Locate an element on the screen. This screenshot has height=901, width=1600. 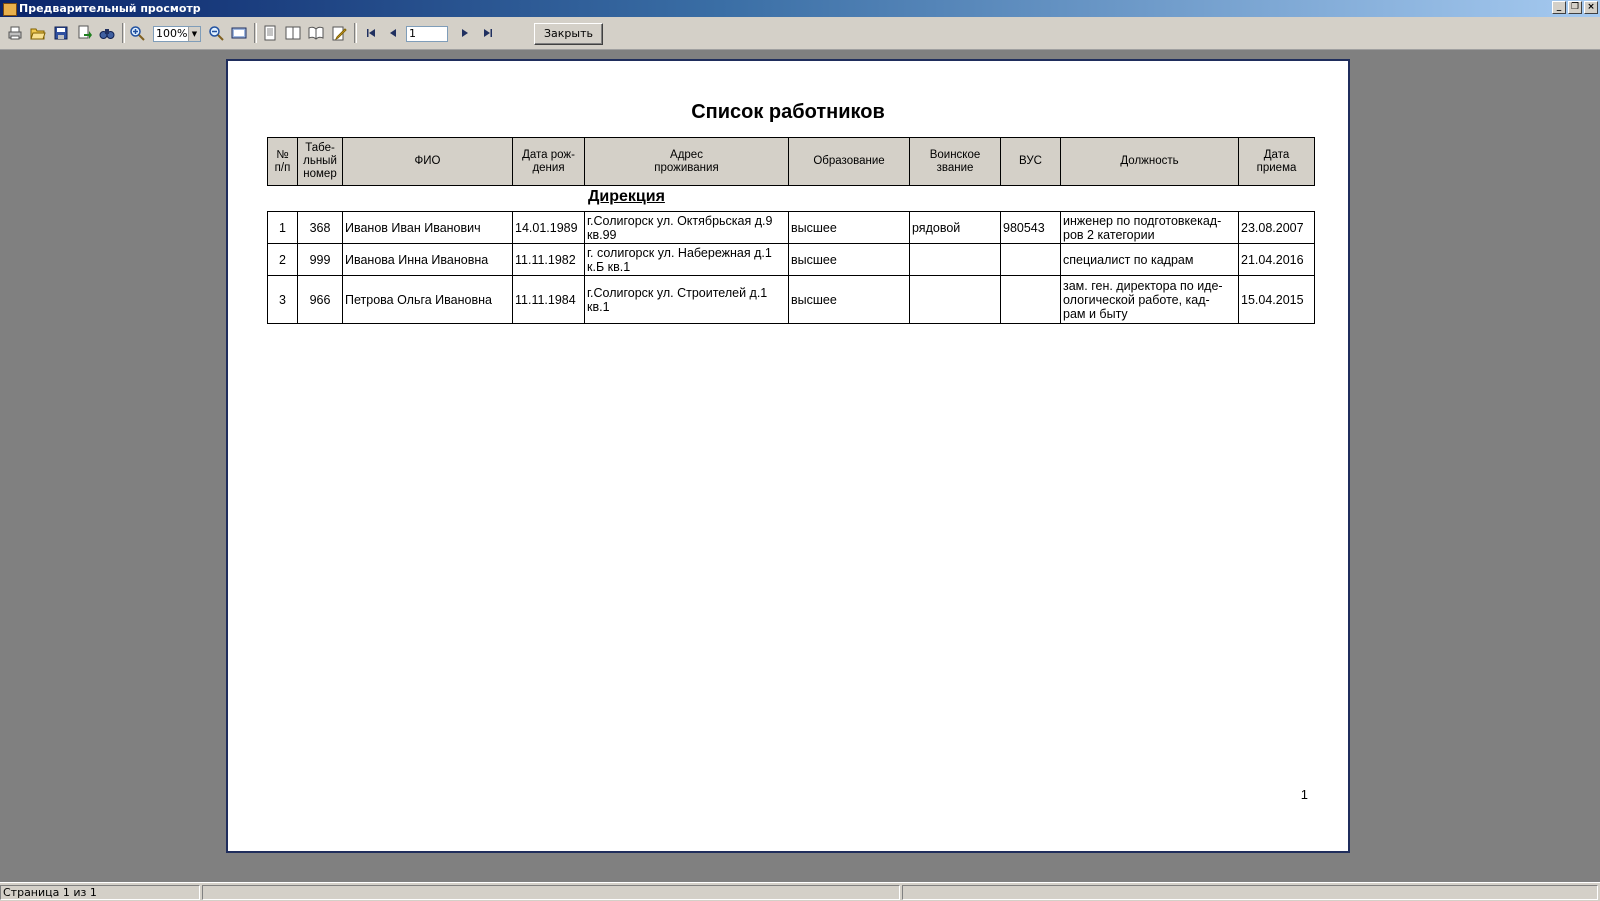
header-dob: Дата рож- дения is located at coordinates (548, 161).